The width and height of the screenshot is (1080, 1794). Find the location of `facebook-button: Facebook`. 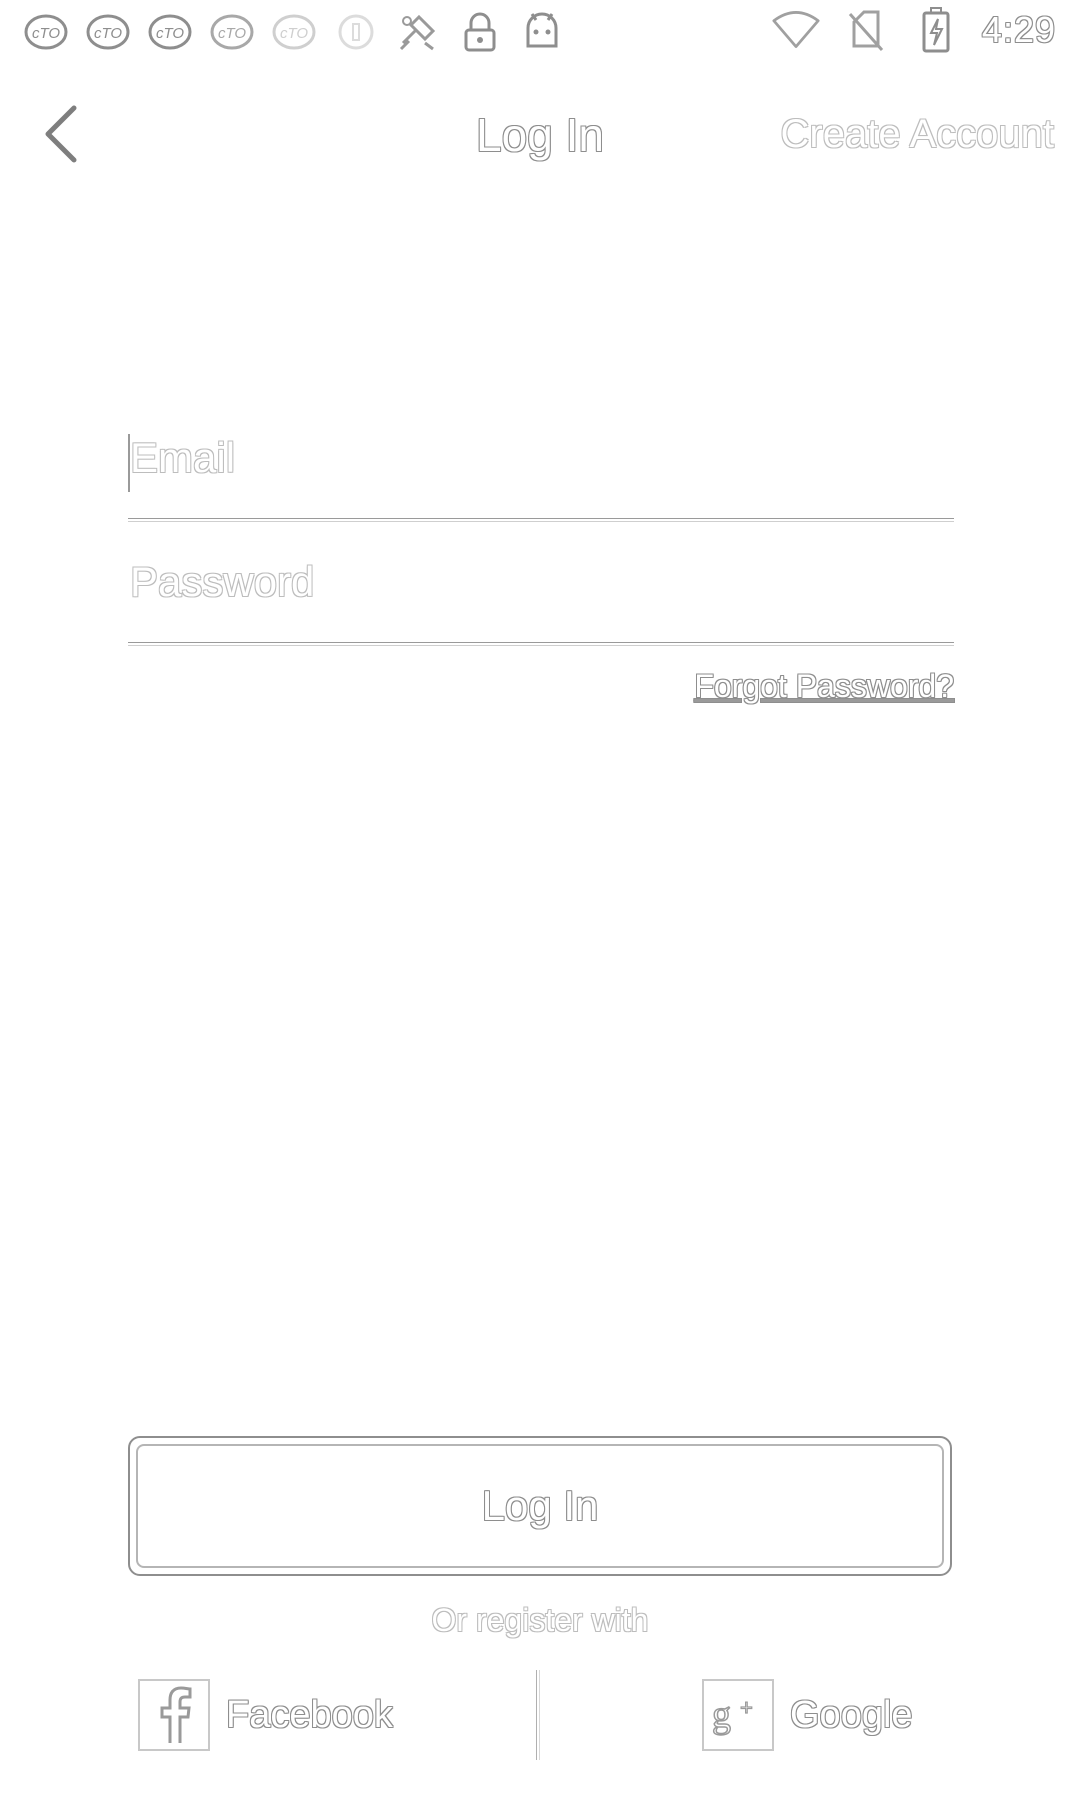

facebook-button: Facebook is located at coordinates (265, 1715).